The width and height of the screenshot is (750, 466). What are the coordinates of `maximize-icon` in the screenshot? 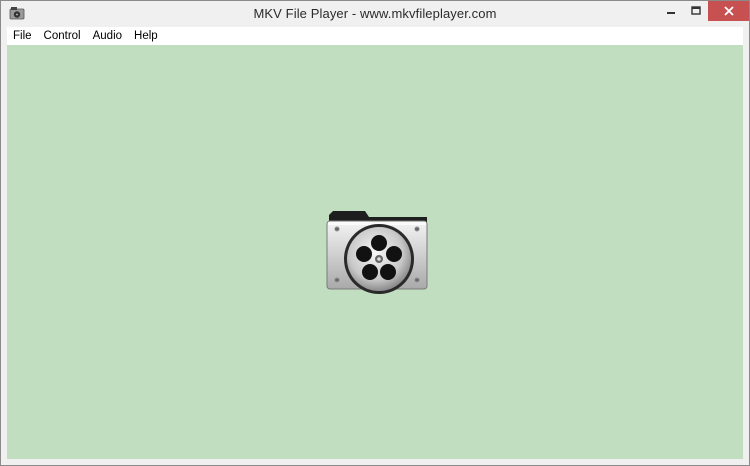 It's located at (696, 10).